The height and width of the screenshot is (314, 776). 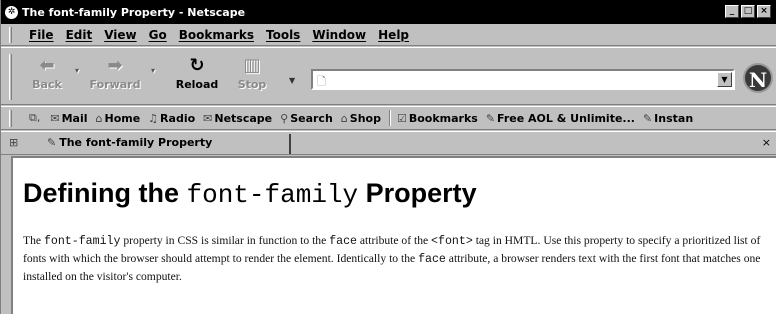 I want to click on stop-icon: ▥, so click(x=252, y=65).